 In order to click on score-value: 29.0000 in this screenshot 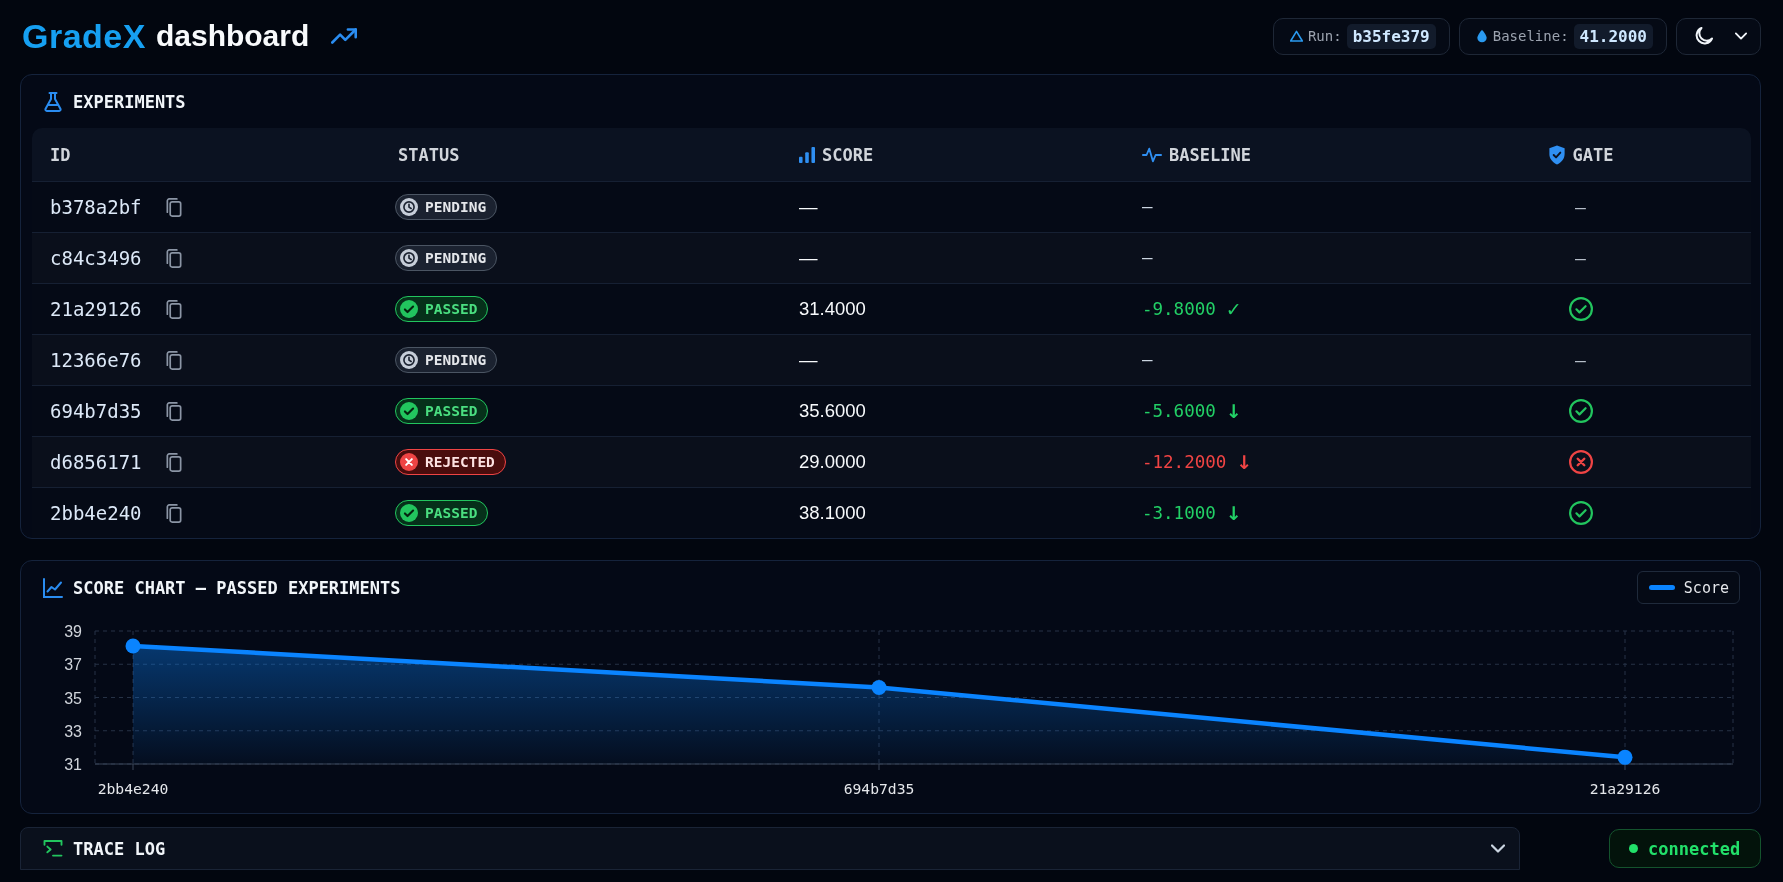, I will do `click(832, 462)`.